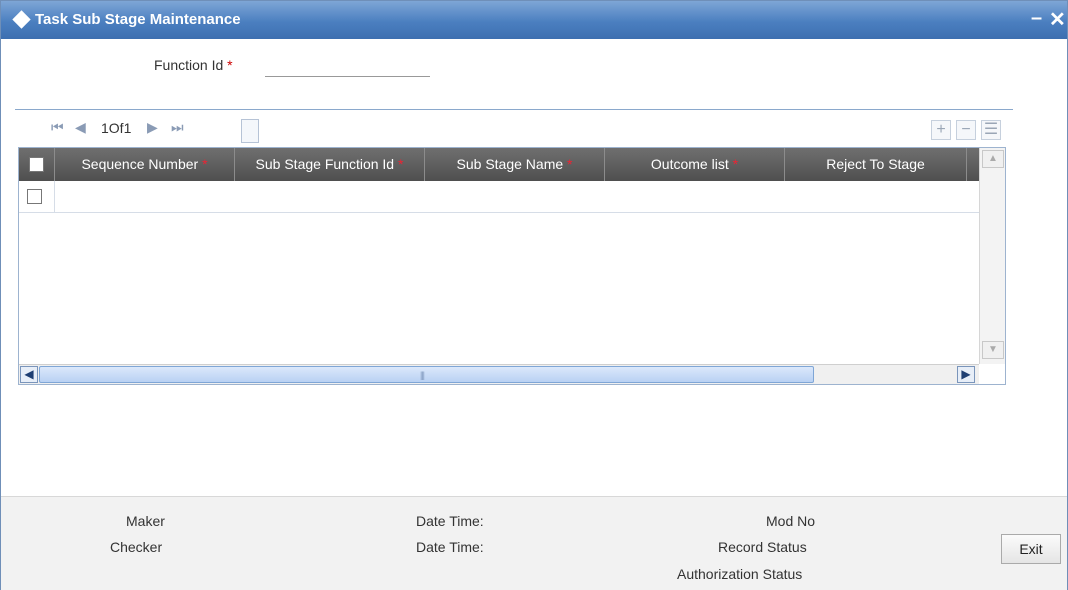 This screenshot has height=590, width=1068. Describe the element at coordinates (689, 164) in the screenshot. I see `col-label: Outcome list` at that location.